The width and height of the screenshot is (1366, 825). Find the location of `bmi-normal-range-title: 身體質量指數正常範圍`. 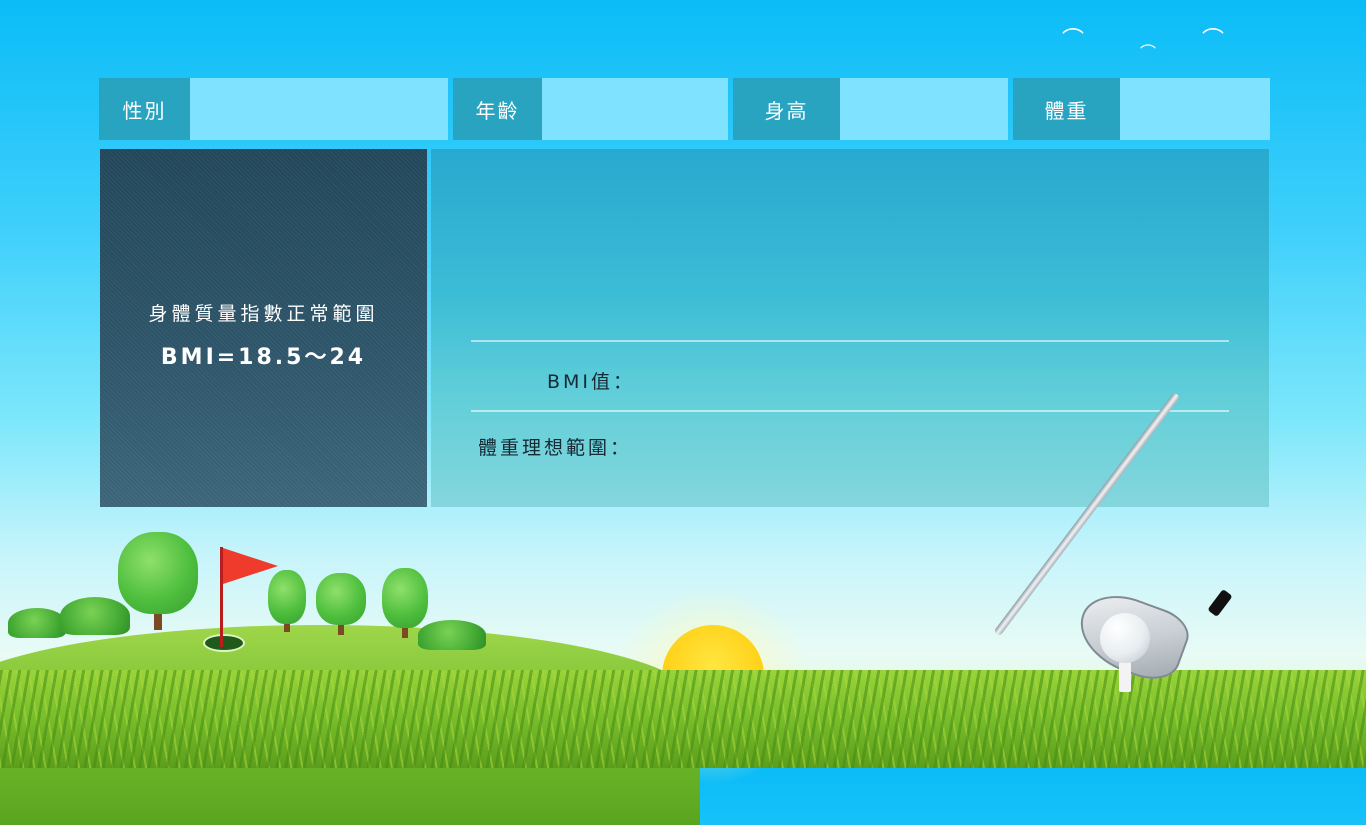

bmi-normal-range-title: 身體質量指數正常範圍 is located at coordinates (263, 314).